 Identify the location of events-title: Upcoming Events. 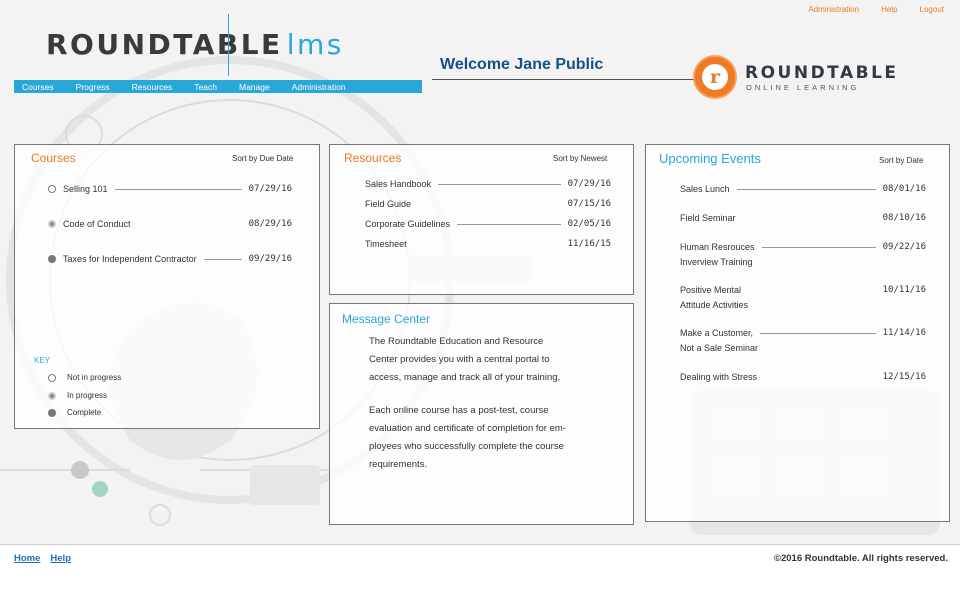
(710, 158).